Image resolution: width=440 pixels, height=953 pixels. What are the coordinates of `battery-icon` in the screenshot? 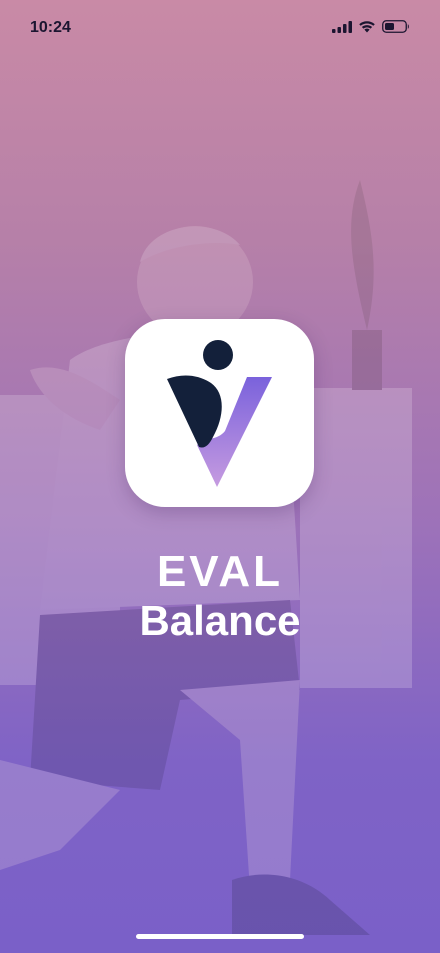 It's located at (395, 26).